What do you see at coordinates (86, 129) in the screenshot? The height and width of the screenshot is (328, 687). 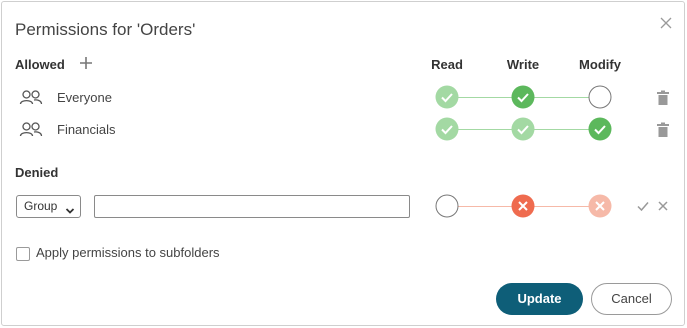 I see `allowed-row-name: Financials` at bounding box center [86, 129].